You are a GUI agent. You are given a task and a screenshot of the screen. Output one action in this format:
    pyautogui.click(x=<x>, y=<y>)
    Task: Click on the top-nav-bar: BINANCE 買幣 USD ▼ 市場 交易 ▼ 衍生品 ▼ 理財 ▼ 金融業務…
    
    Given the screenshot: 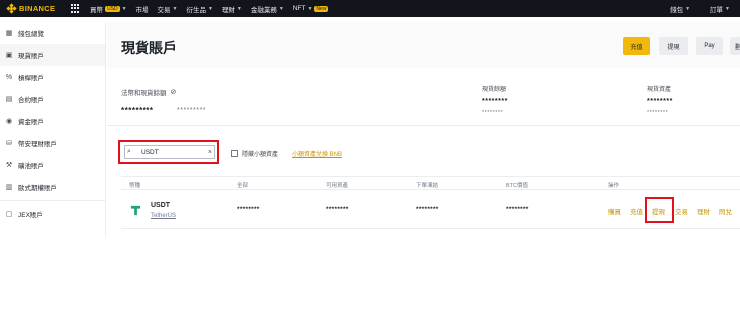 What is the action you would take?
    pyautogui.click(x=370, y=8)
    